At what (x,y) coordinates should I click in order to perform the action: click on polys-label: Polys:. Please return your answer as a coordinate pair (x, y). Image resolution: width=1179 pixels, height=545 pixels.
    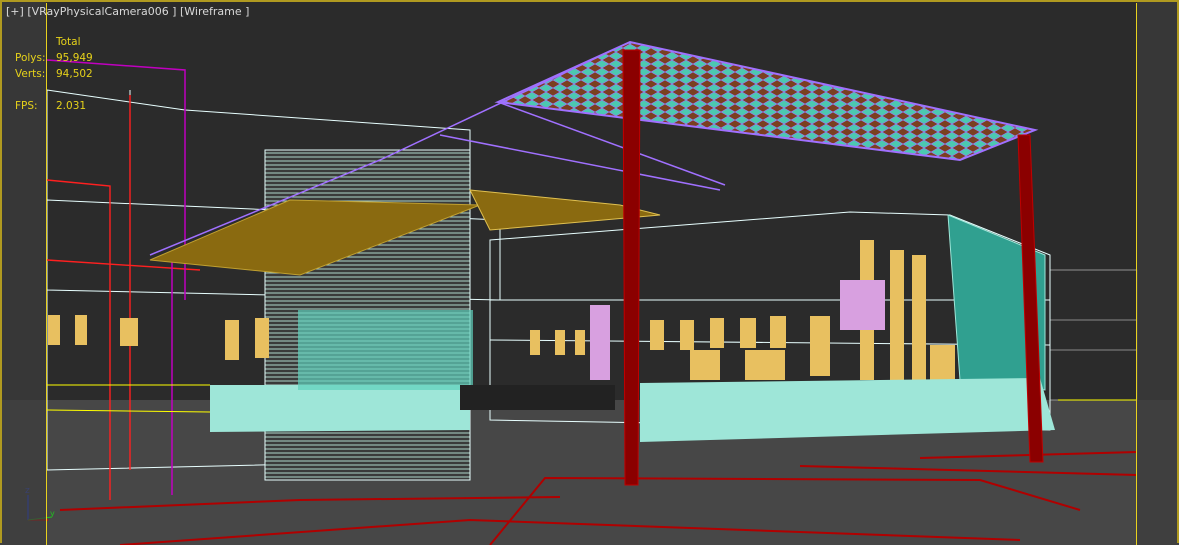
    Looking at the image, I should click on (30, 58).